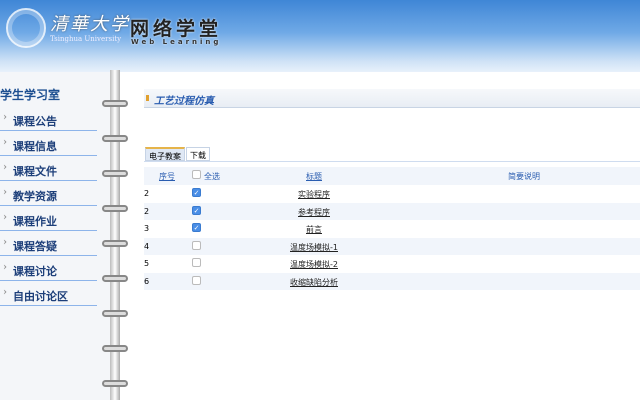 The image size is (640, 400). I want to click on page-title-bar: 工艺过程仿真, so click(392, 98).